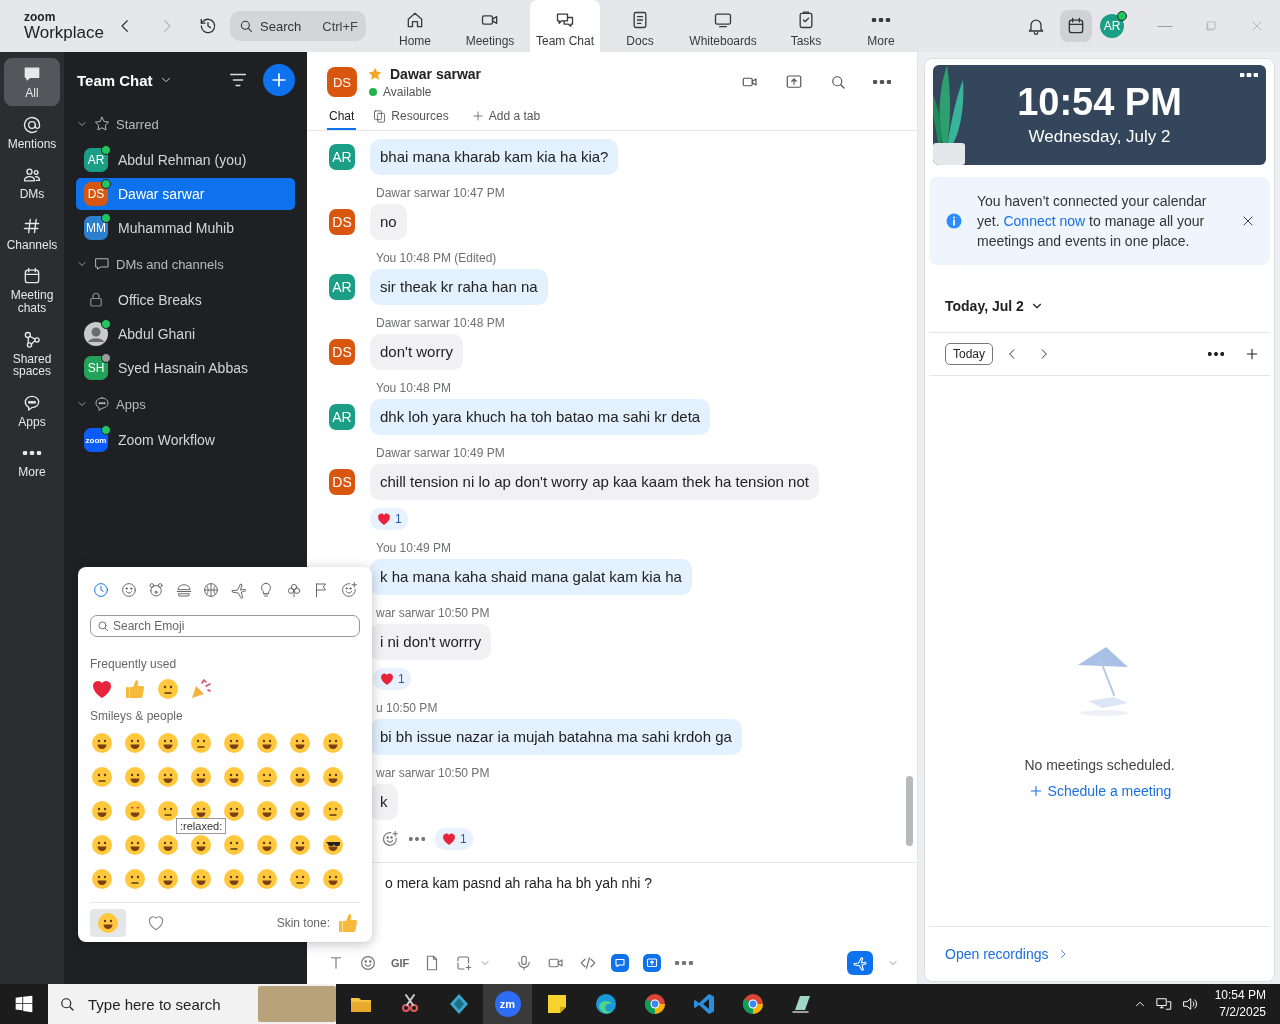 This screenshot has width=1280, height=1024. What do you see at coordinates (494, 157) in the screenshot?
I see `message-bubble: bhai mana kharab kam kia ha kia?` at bounding box center [494, 157].